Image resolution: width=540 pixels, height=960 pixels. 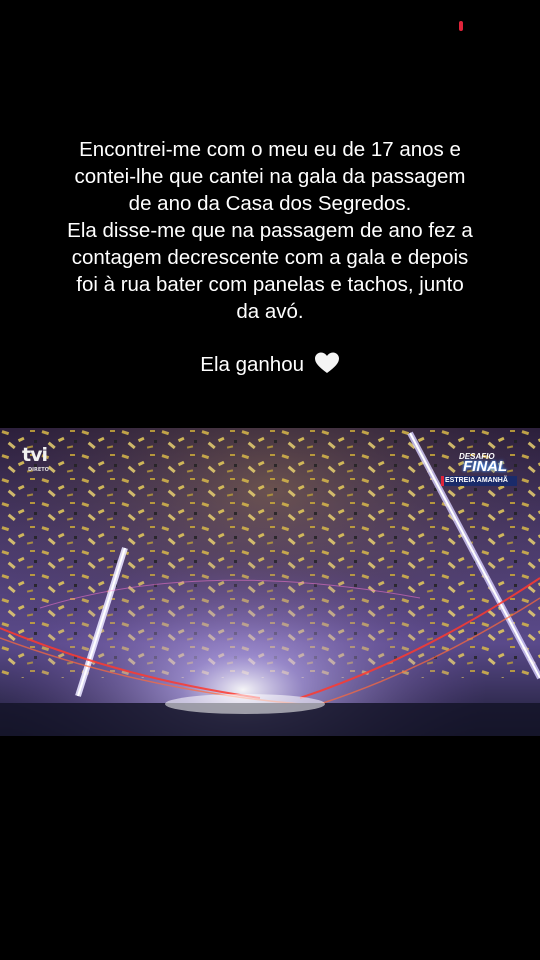 What do you see at coordinates (476, 480) in the screenshot?
I see `promo-strap-text: ESTREIA AMANHÃ` at bounding box center [476, 480].